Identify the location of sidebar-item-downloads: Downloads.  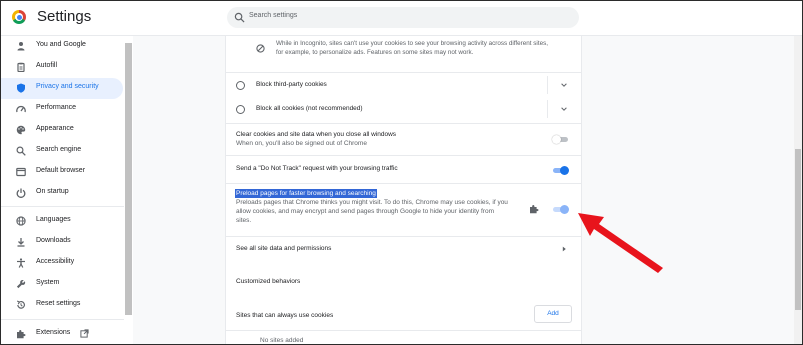
(62, 242).